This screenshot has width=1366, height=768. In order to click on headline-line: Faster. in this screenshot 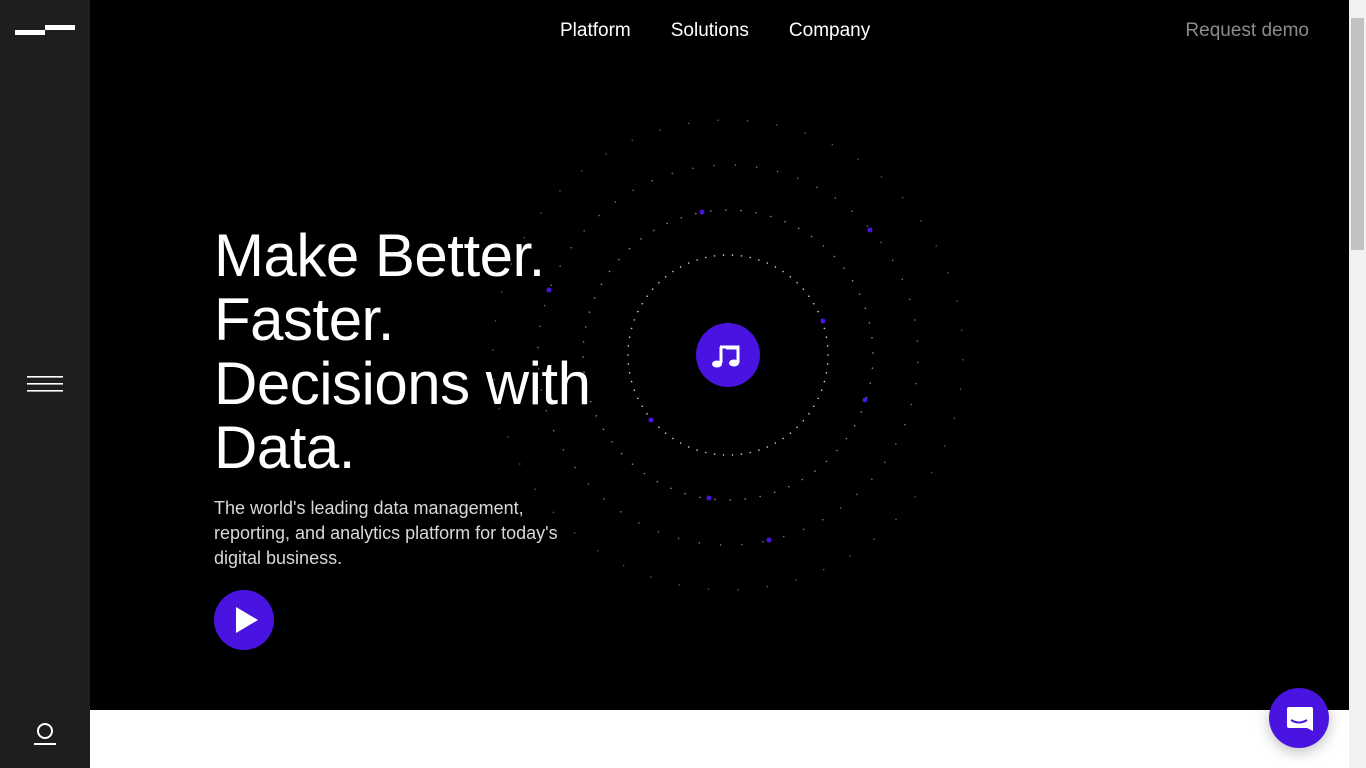, I will do `click(304, 319)`.